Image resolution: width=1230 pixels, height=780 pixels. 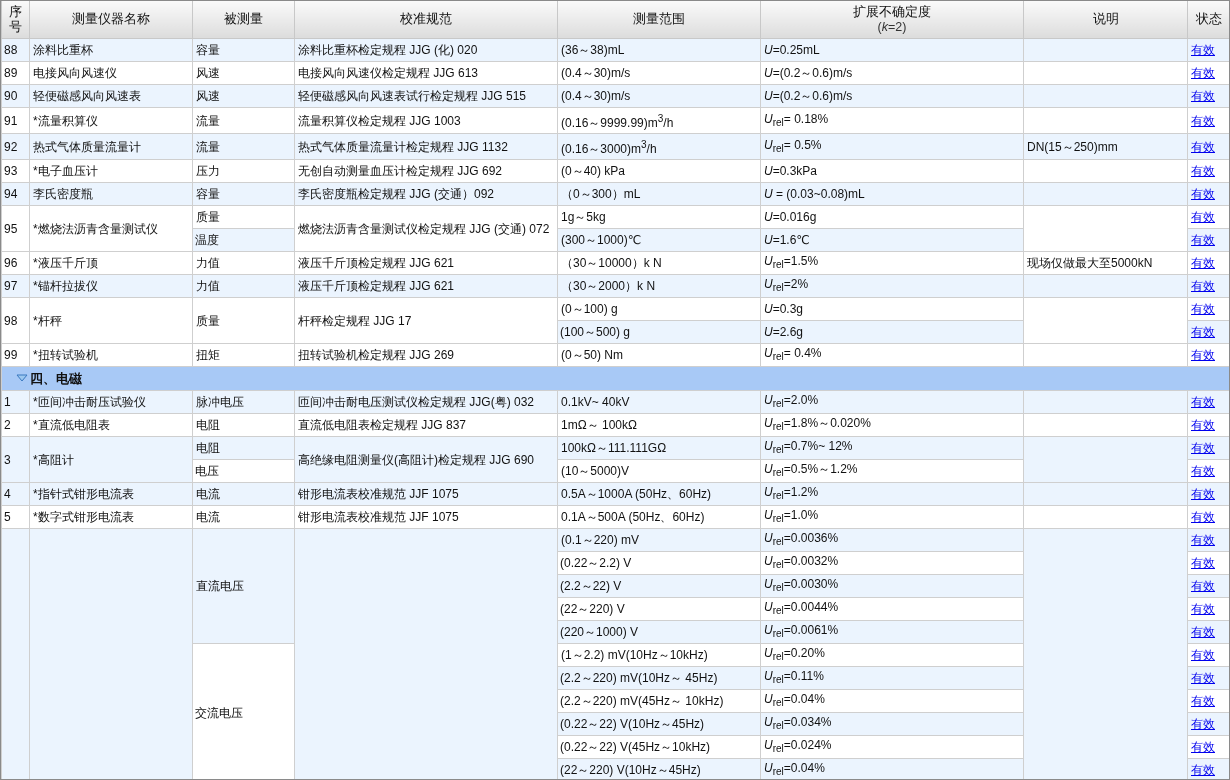 What do you see at coordinates (892, 540) in the screenshot?
I see `table-cell: U$_{rel}$=0.0036%` at bounding box center [892, 540].